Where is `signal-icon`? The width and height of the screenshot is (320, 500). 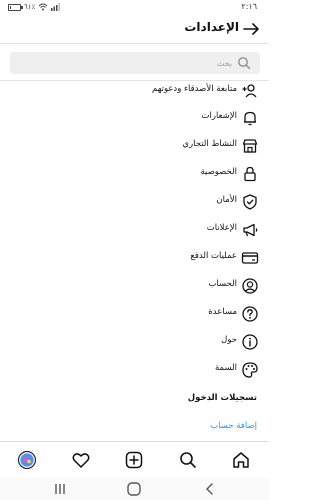 signal-icon is located at coordinates (56, 7).